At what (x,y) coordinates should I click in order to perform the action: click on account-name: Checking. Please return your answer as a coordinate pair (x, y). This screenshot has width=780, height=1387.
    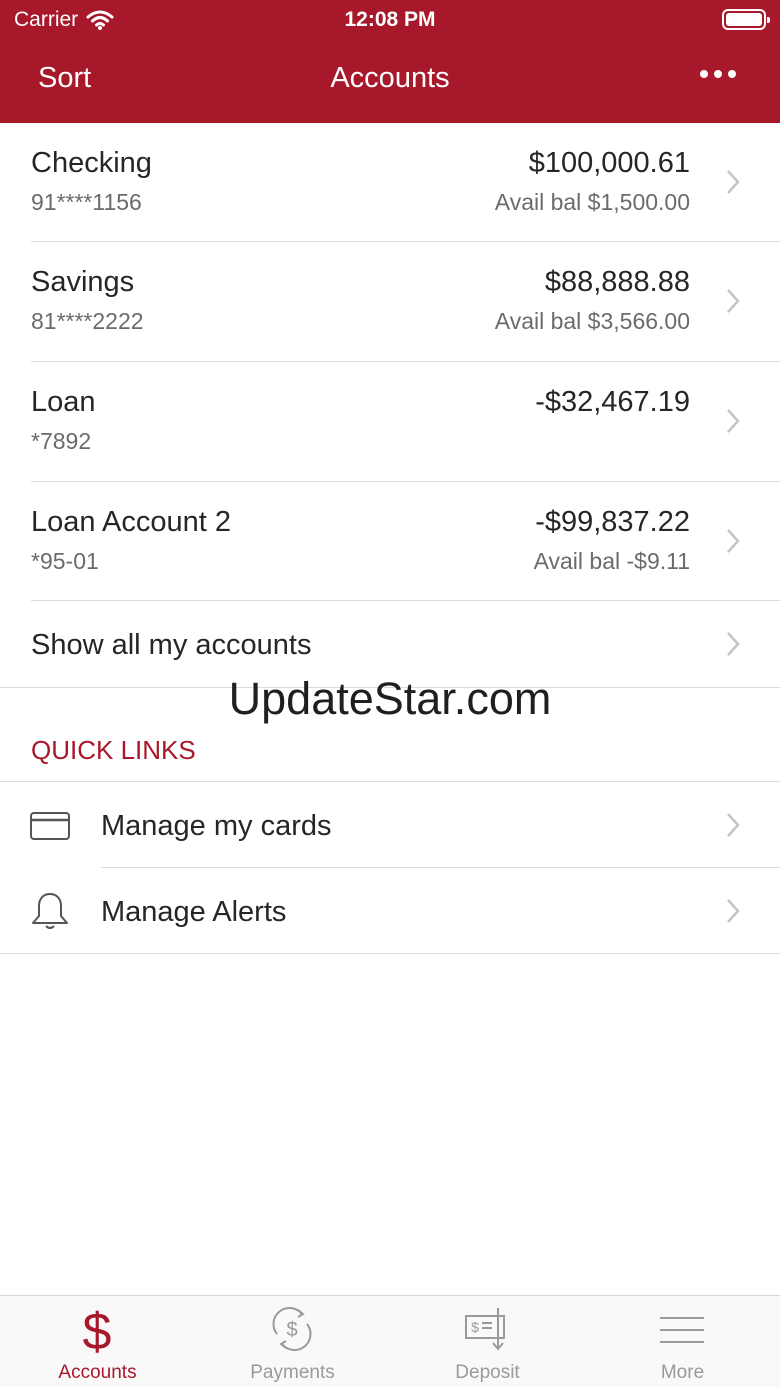
    Looking at the image, I should click on (91, 163).